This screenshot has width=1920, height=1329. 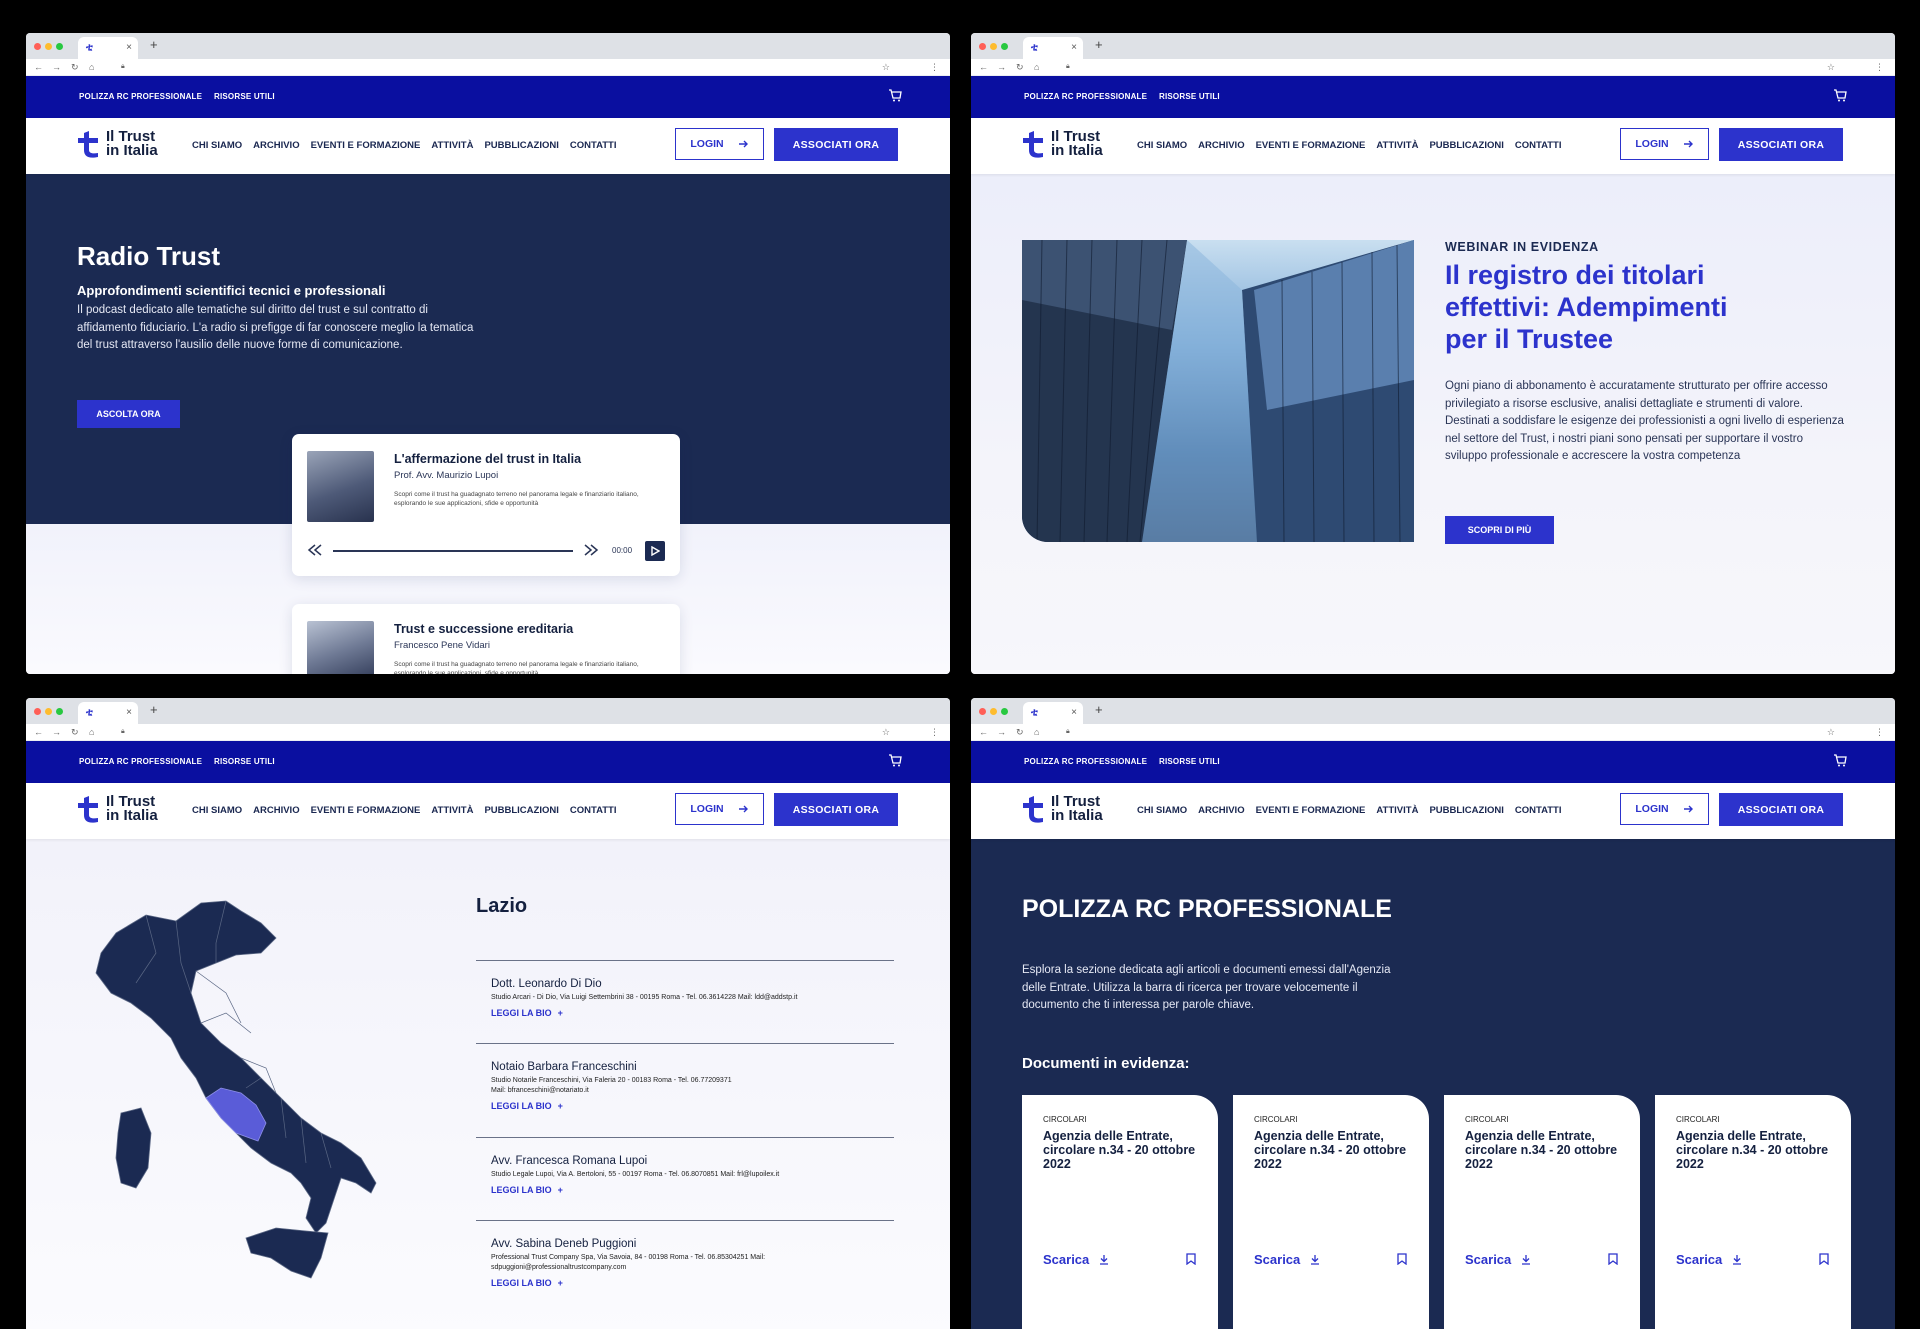 I want to click on rewind-icon, so click(x=315, y=550).